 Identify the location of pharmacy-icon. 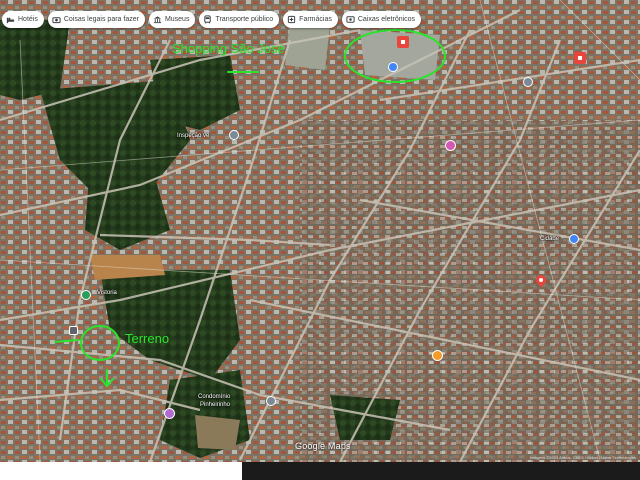
(291, 19).